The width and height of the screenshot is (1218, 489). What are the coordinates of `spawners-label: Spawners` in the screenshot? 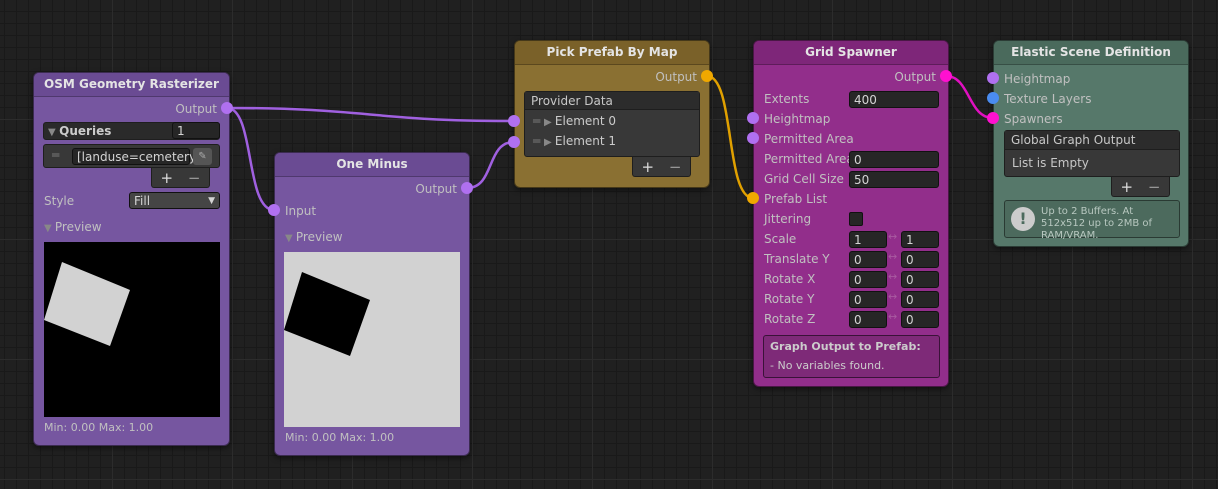 It's located at (1033, 119).